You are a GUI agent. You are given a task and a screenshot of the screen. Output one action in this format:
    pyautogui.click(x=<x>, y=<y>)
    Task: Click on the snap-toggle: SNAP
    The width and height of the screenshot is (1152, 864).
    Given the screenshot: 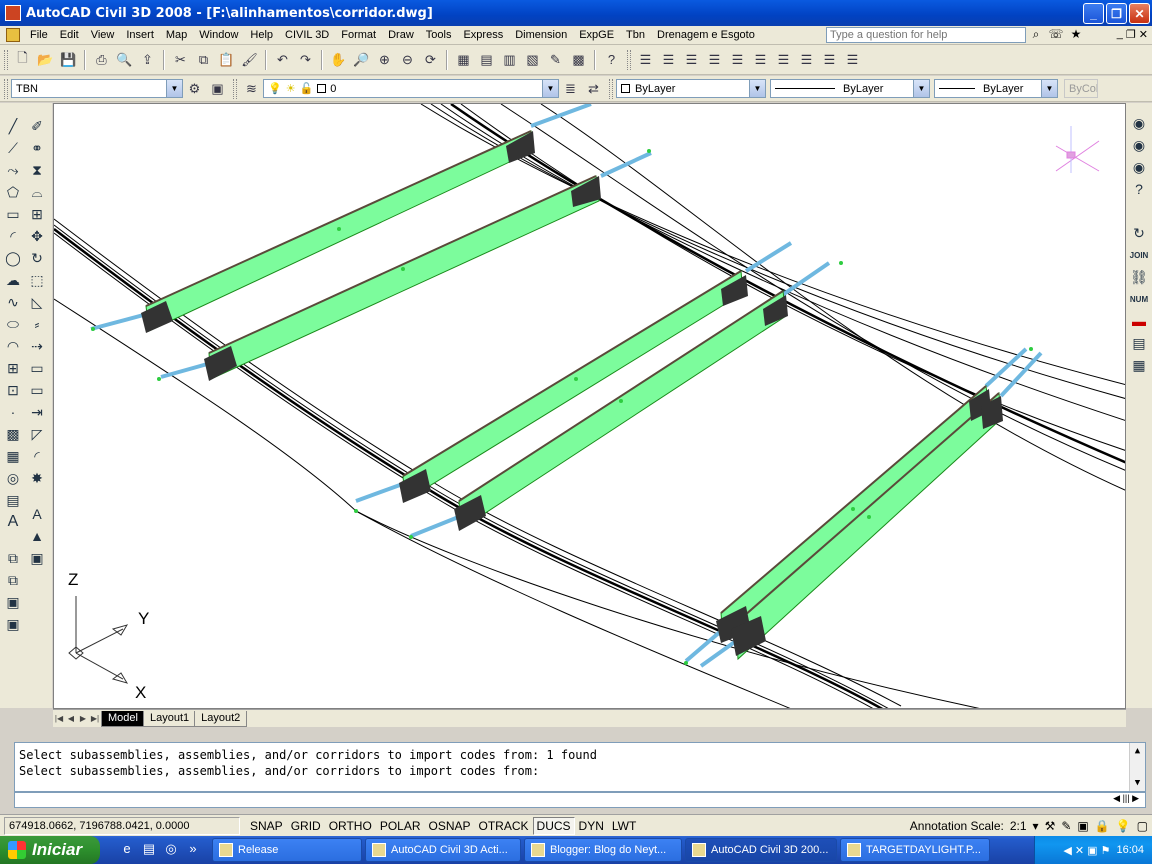 What is the action you would take?
    pyautogui.click(x=266, y=826)
    